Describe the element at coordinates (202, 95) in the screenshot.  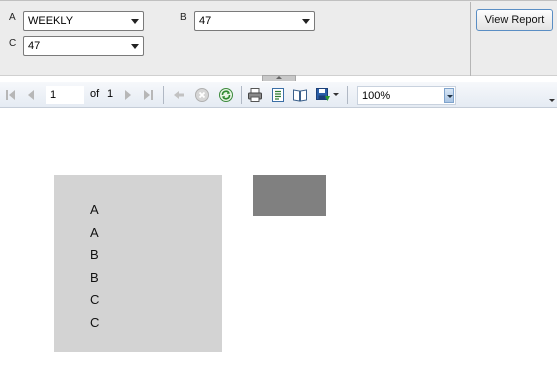
I see `stop-icon` at that location.